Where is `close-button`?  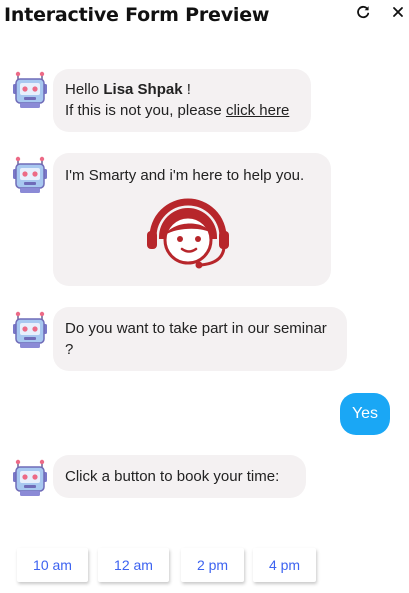
close-button is located at coordinates (398, 12).